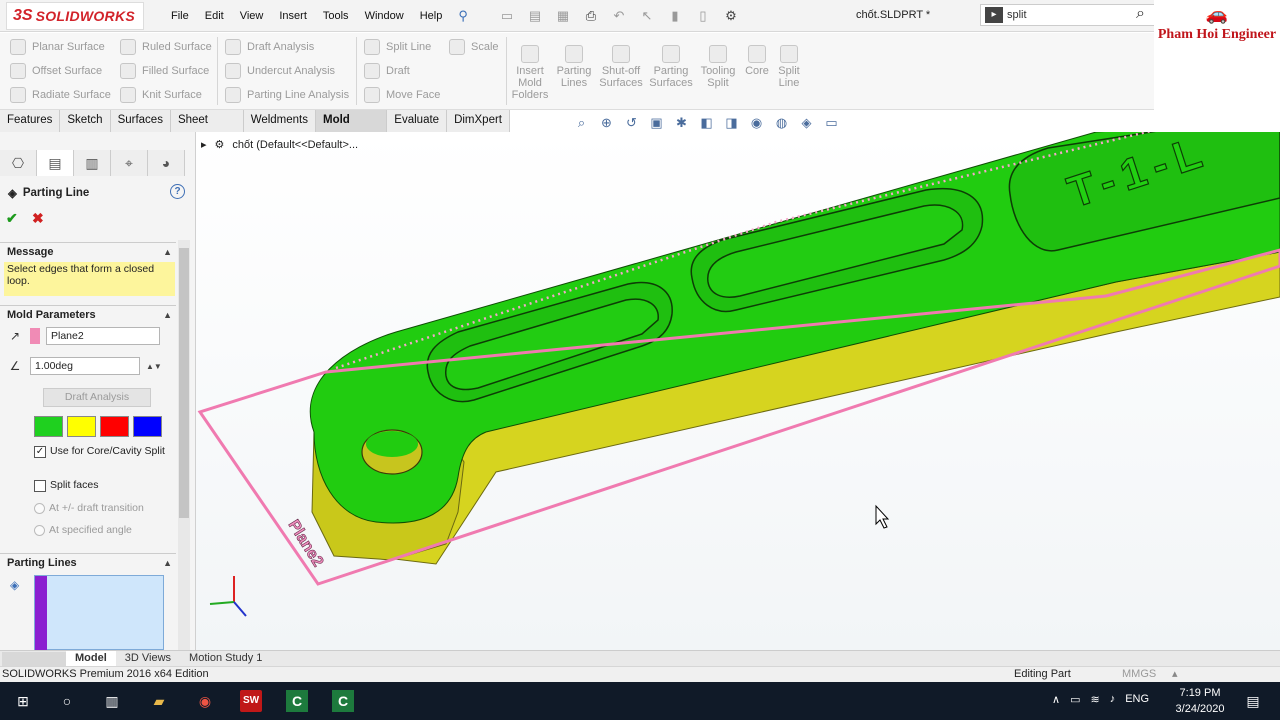 Image resolution: width=1280 pixels, height=720 pixels. I want to click on volume-icon: ♪, so click(1113, 699).